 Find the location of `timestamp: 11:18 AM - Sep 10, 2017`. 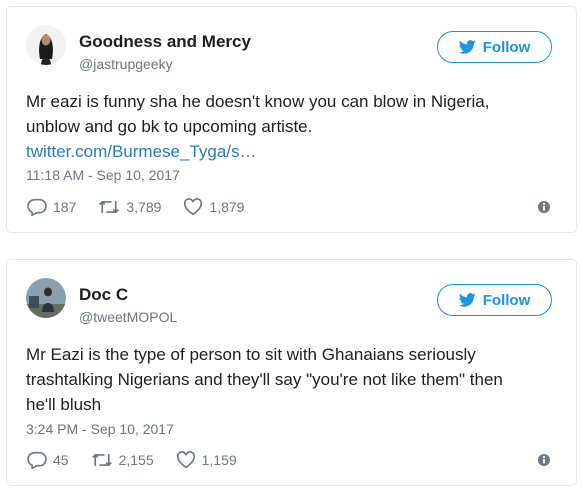

timestamp: 11:18 AM - Sep 10, 2017 is located at coordinates (103, 175).